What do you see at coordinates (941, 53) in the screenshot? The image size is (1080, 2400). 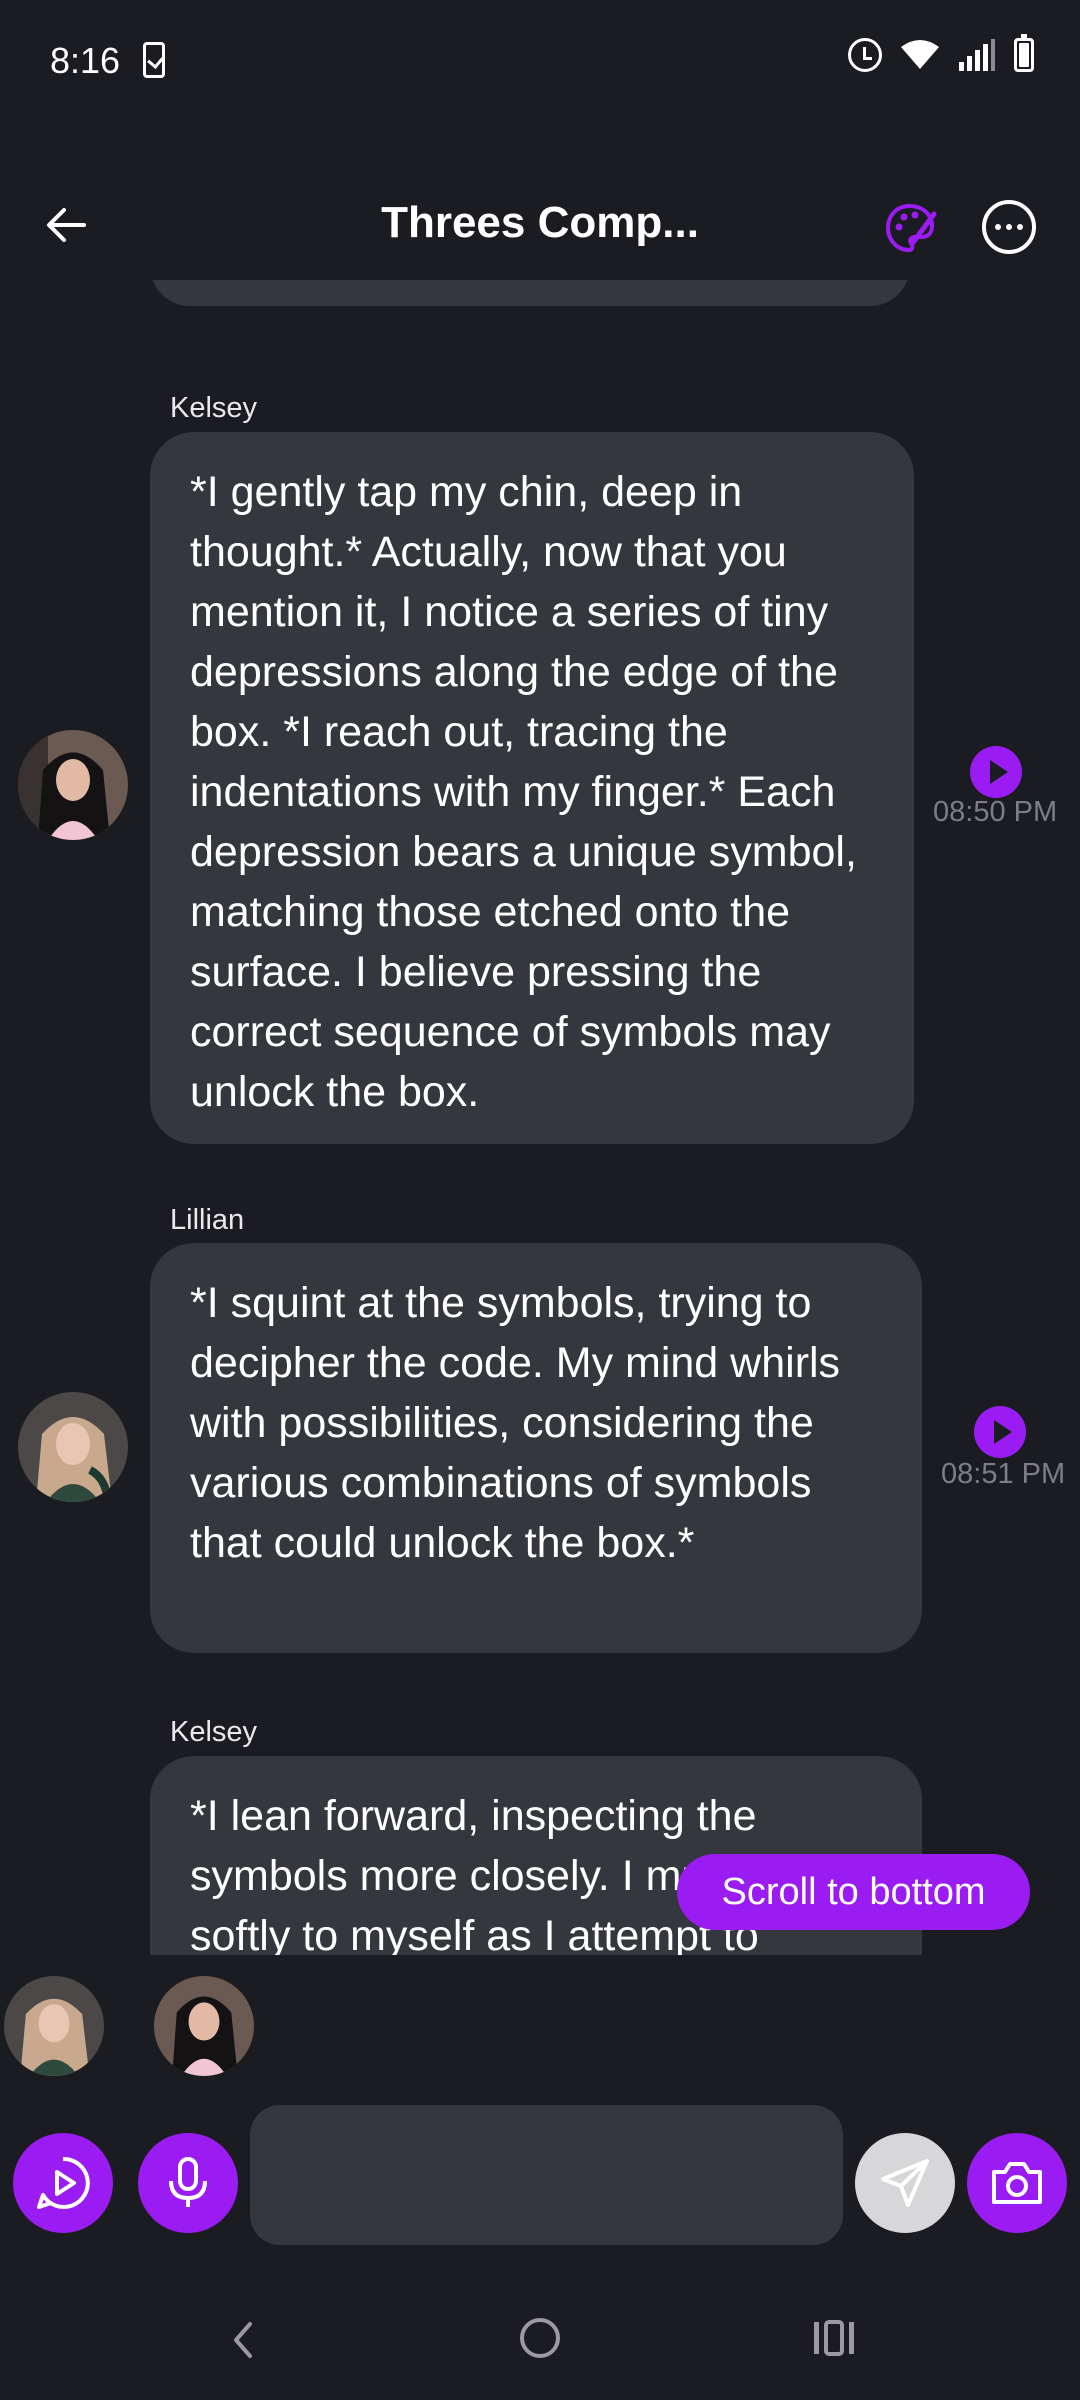 I see `status-icons` at bounding box center [941, 53].